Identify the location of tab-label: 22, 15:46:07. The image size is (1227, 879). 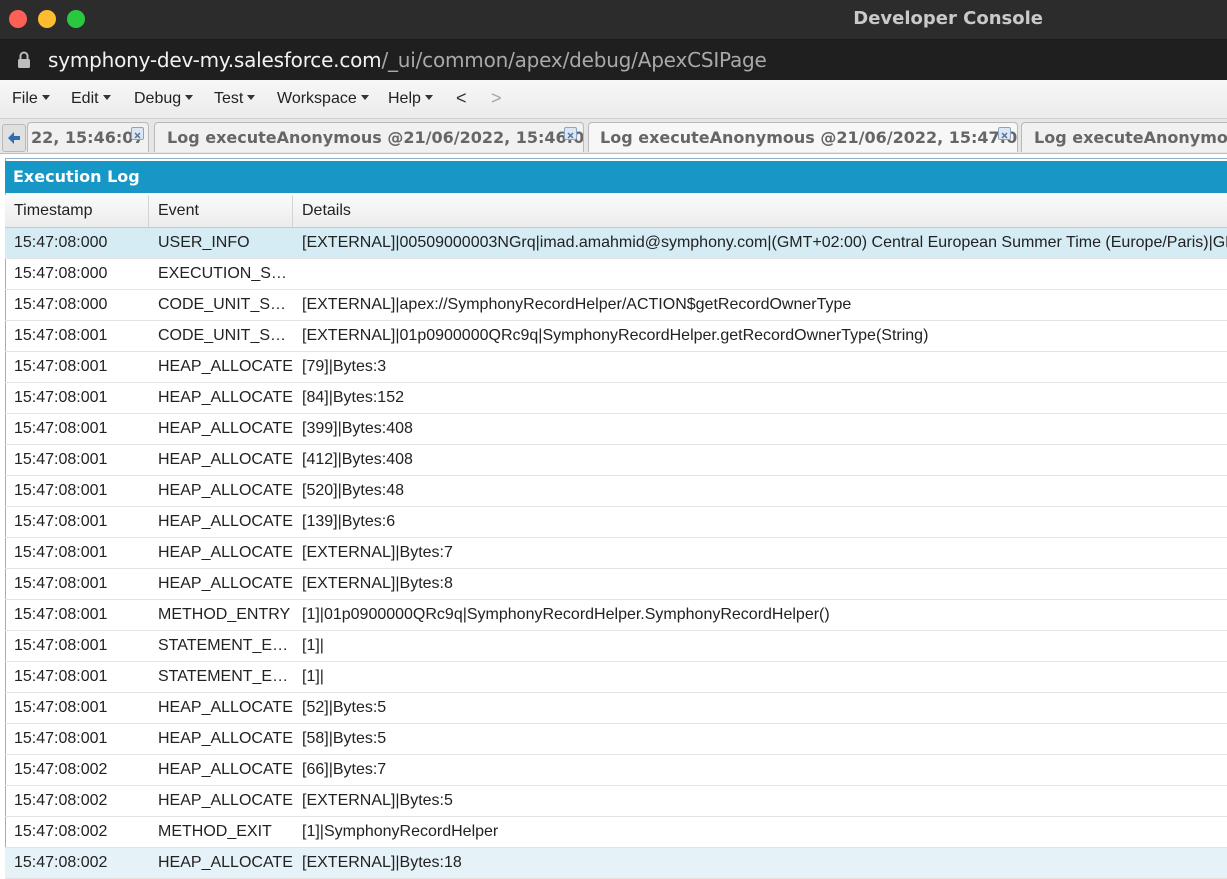
(88, 137).